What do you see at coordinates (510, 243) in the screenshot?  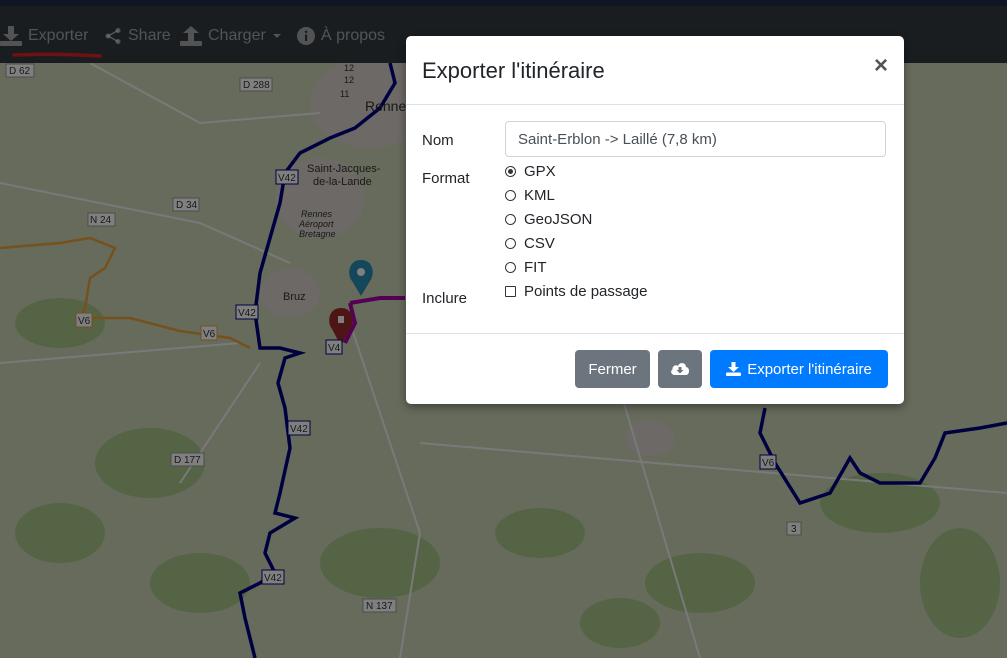 I see `radio-csv` at bounding box center [510, 243].